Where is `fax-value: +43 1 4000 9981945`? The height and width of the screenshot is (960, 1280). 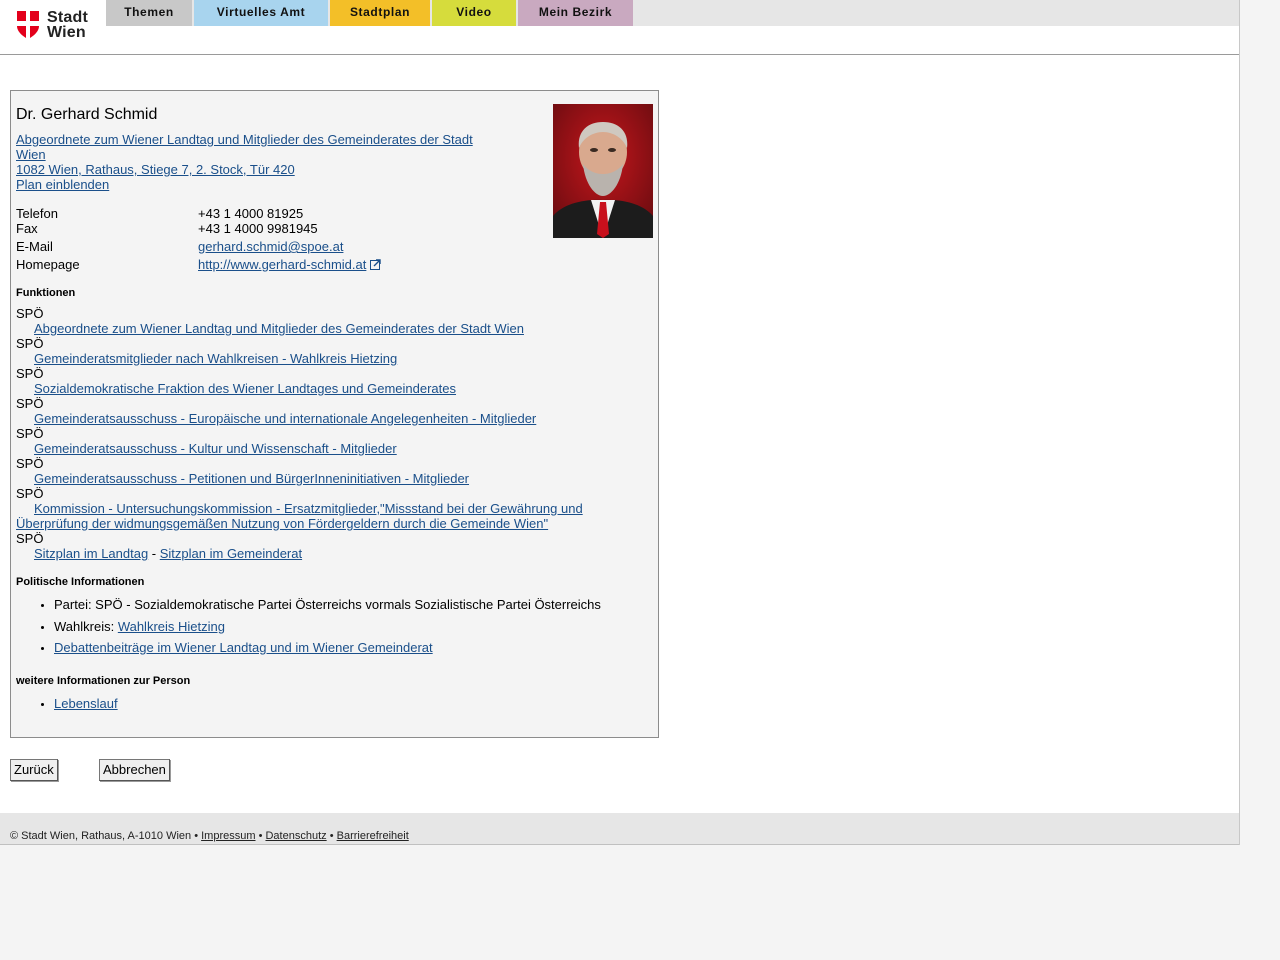
fax-value: +43 1 4000 9981945 is located at coordinates (258, 228).